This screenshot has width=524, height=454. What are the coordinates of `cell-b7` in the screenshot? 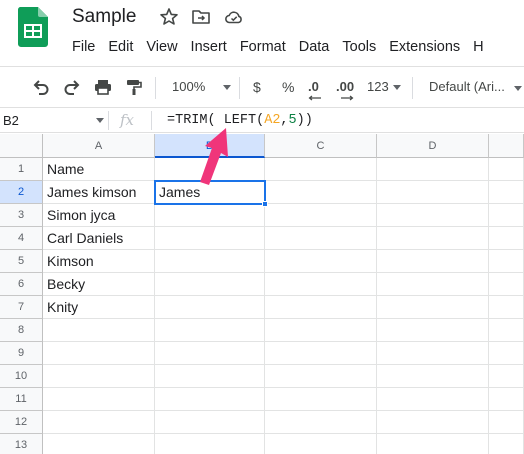 It's located at (210, 307).